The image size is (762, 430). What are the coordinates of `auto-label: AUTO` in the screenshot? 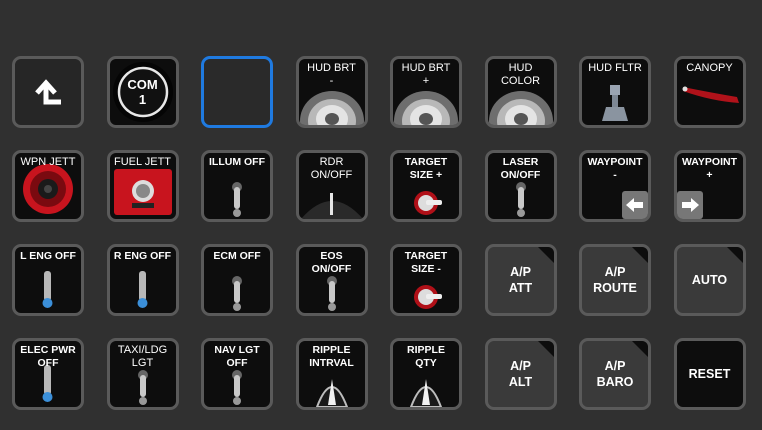 It's located at (709, 280).